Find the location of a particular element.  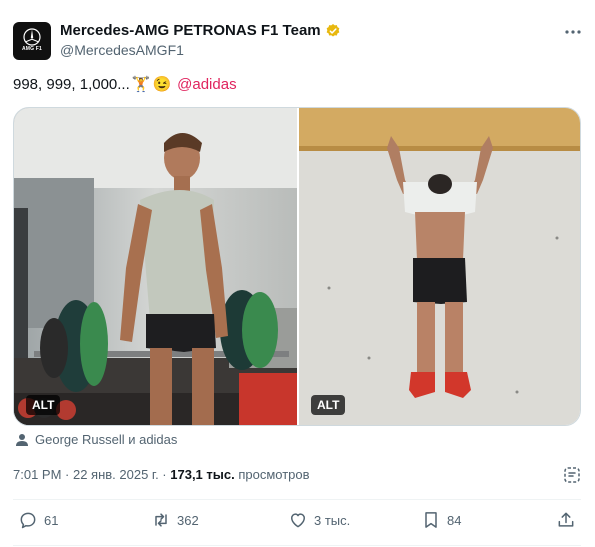

more-dots-icon is located at coordinates (573, 32).